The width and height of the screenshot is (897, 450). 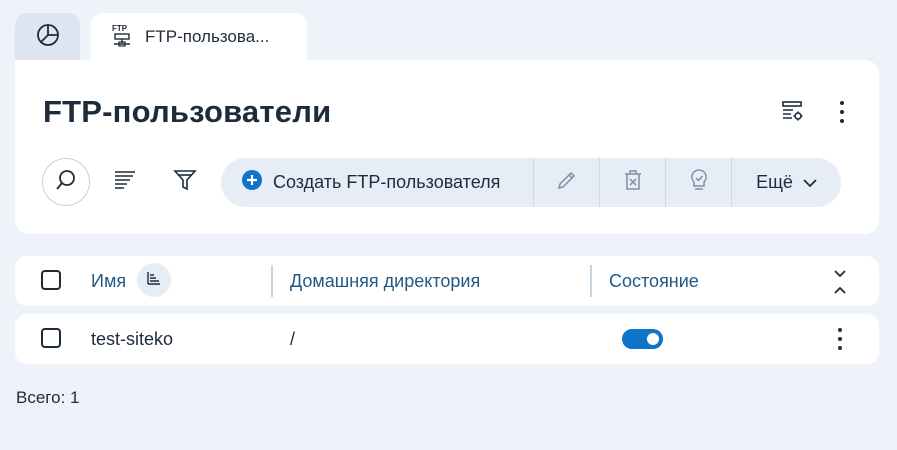 I want to click on search-icon, so click(x=66, y=182).